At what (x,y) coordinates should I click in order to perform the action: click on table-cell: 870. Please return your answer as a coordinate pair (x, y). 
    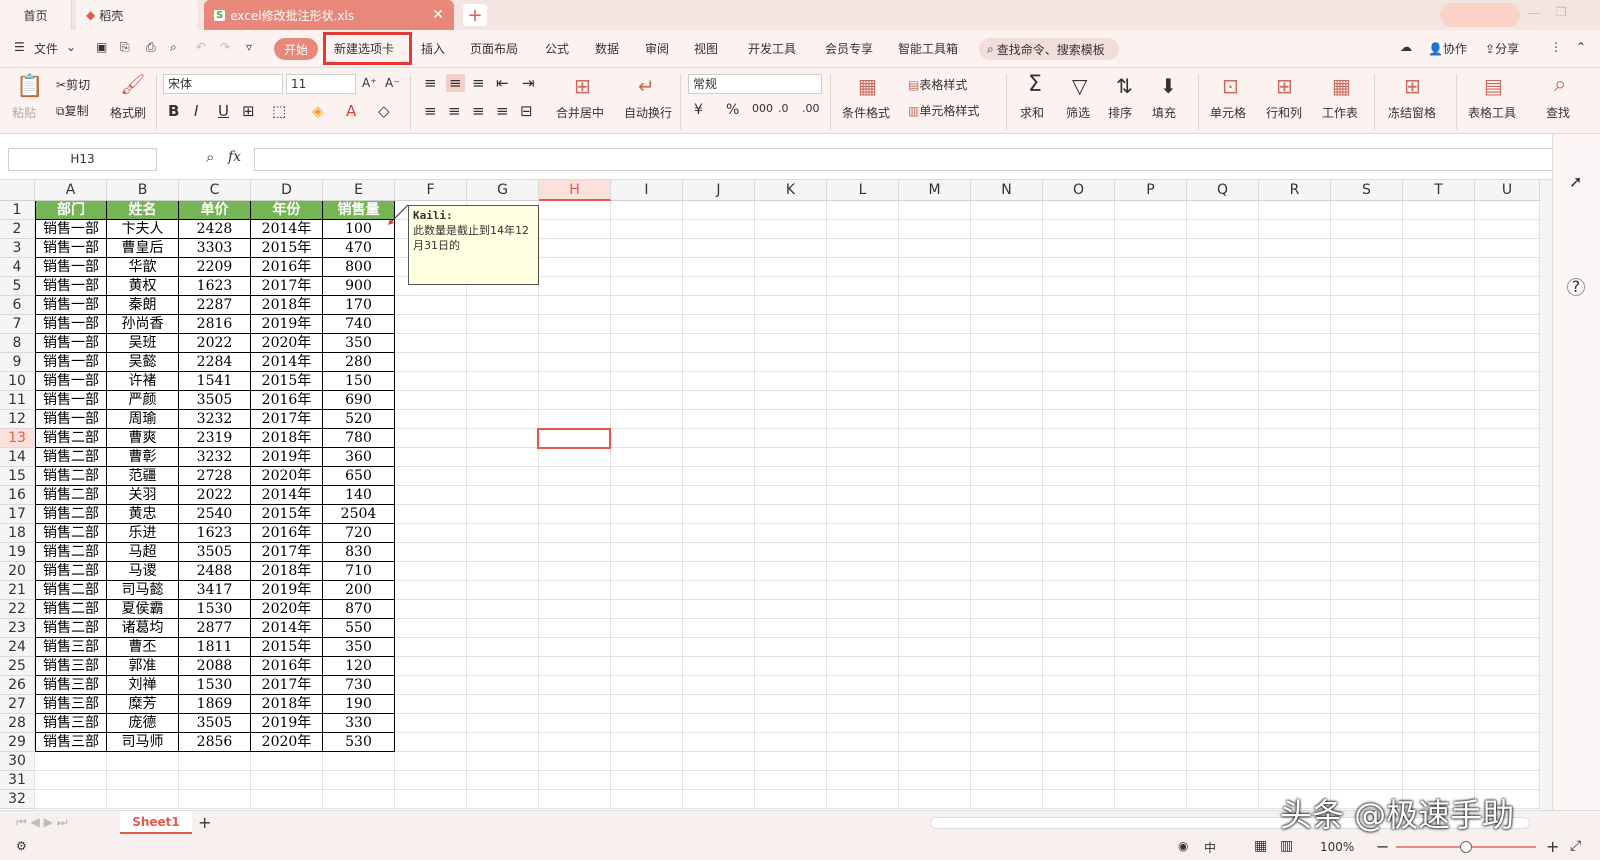
    Looking at the image, I should click on (359, 609).